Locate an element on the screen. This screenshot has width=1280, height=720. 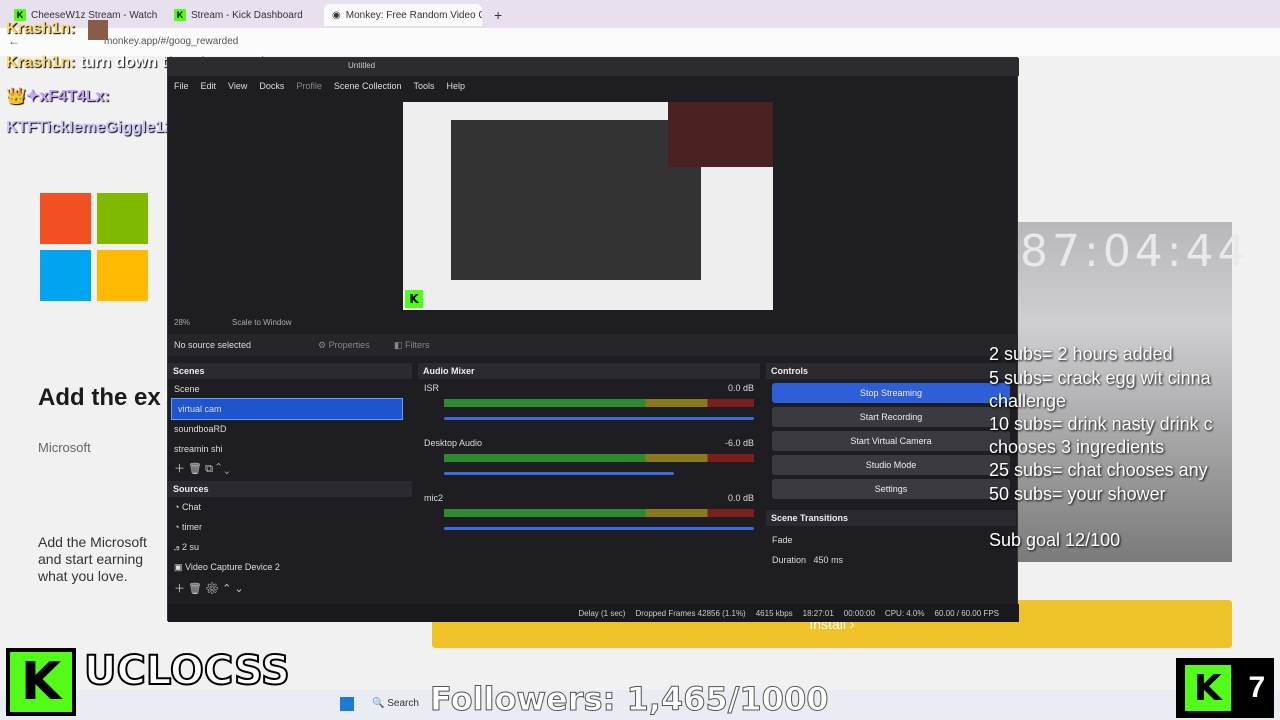
menu-scene-collection: Scene Collection is located at coordinates (368, 87).